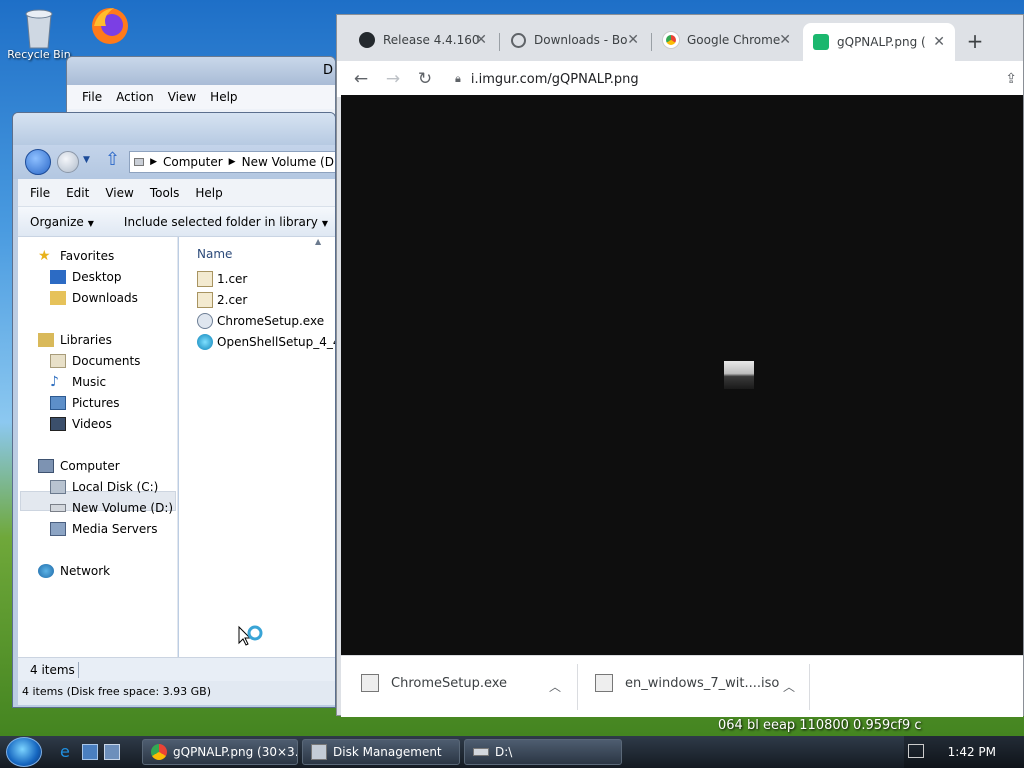  I want to click on nav-new-volume: New Volume (D:), so click(111, 508).